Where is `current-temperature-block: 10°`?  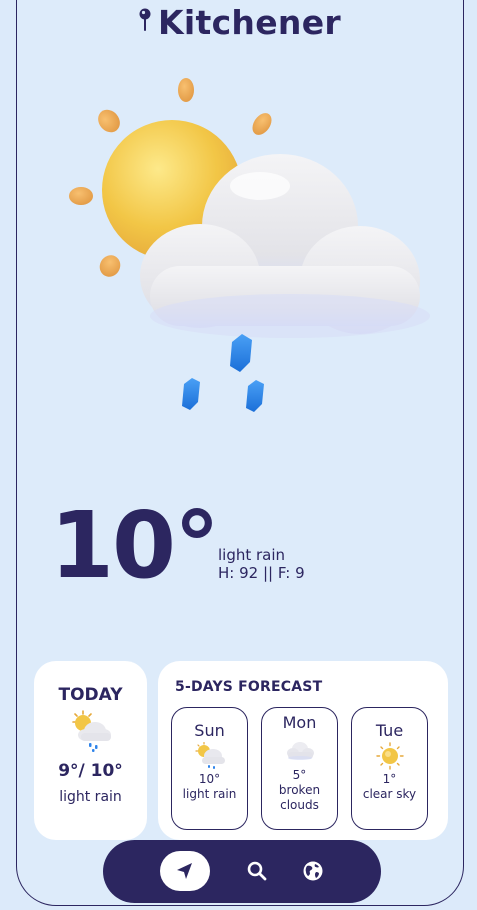
current-temperature-block: 10° is located at coordinates (135, 545).